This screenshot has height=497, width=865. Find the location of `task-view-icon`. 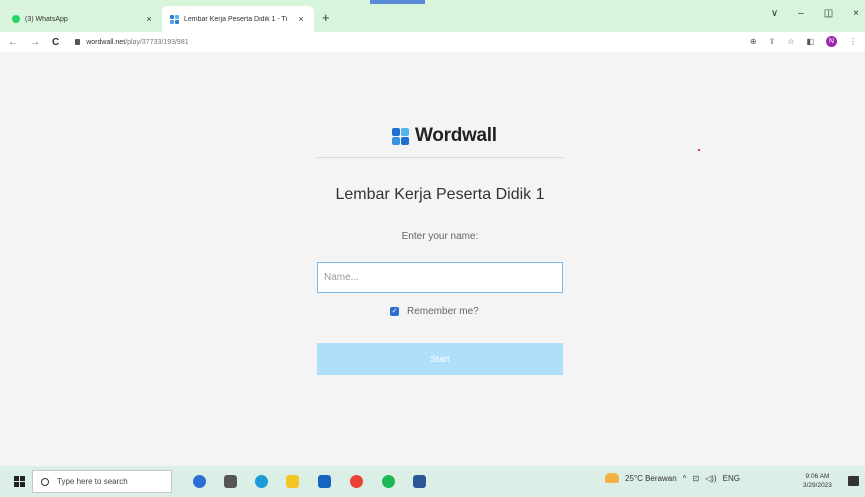

task-view-icon is located at coordinates (230, 481).